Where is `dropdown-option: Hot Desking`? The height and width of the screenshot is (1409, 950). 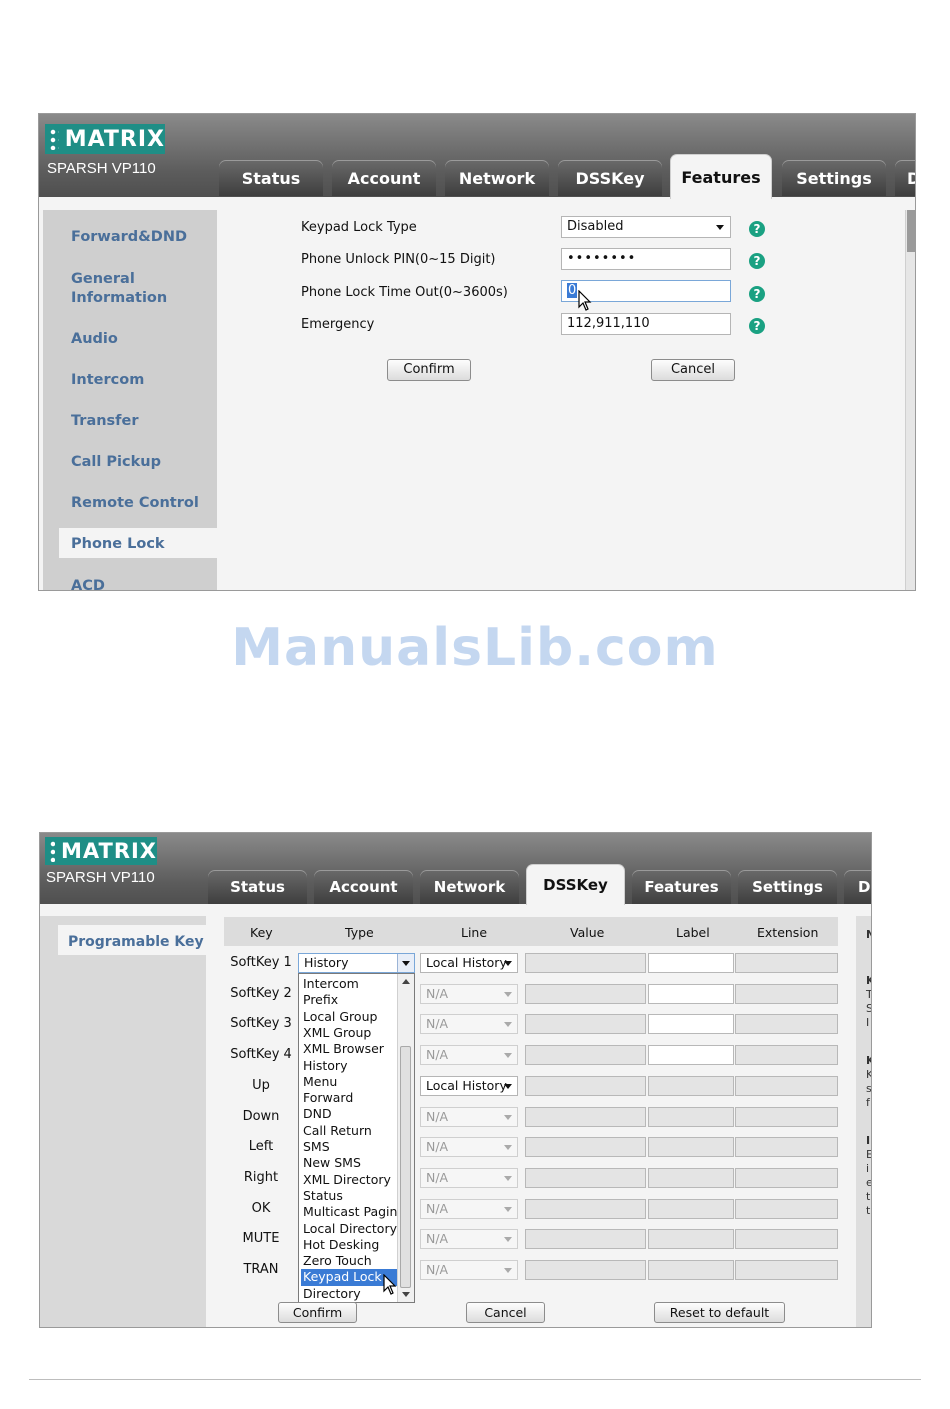 dropdown-option: Hot Desking is located at coordinates (349, 1245).